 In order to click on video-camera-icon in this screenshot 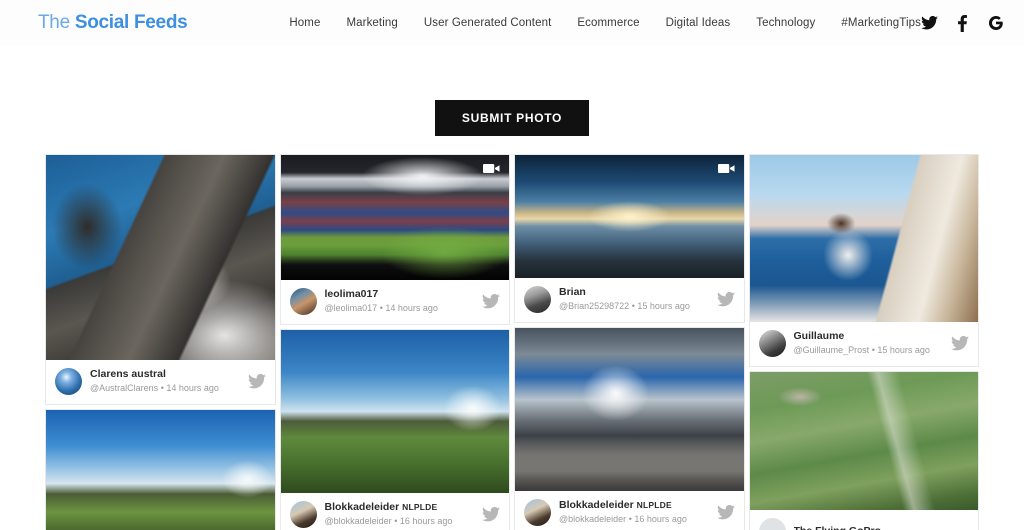, I will do `click(725, 168)`.